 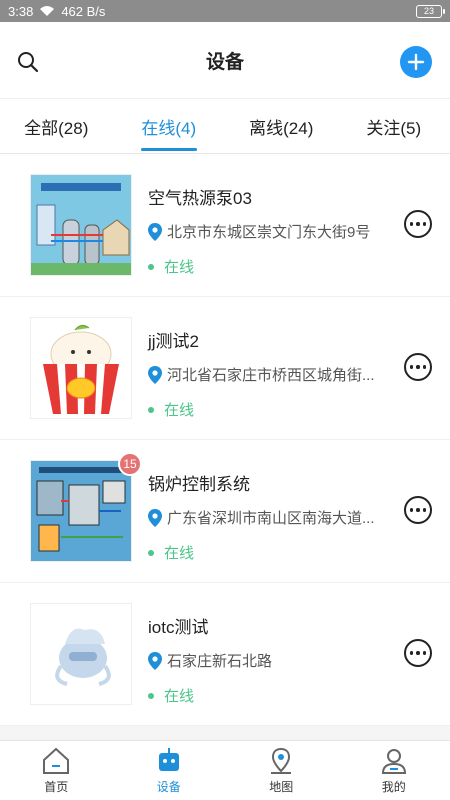 What do you see at coordinates (225, 11) in the screenshot?
I see `status-bar: 3:38 462 B/s 23` at bounding box center [225, 11].